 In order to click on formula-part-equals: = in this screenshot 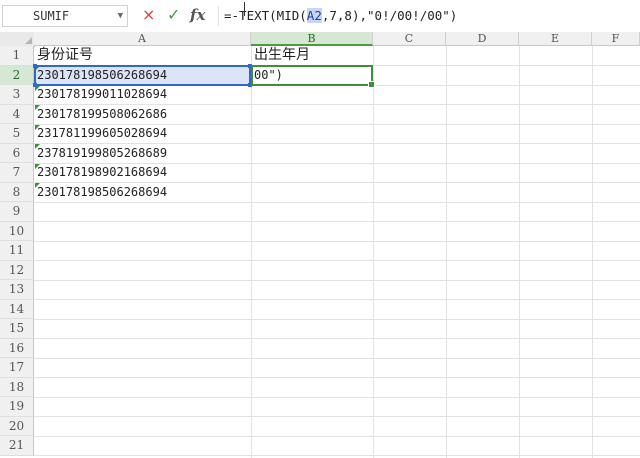, I will do `click(228, 15)`.